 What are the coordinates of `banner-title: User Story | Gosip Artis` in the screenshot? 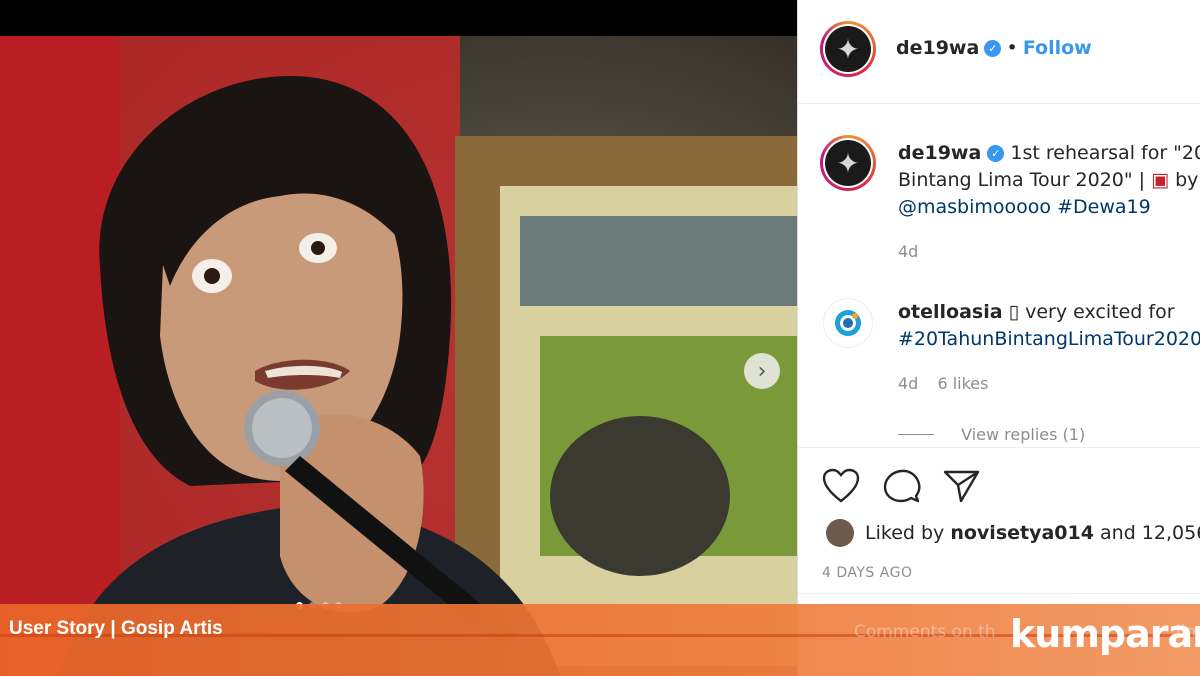 It's located at (116, 629).